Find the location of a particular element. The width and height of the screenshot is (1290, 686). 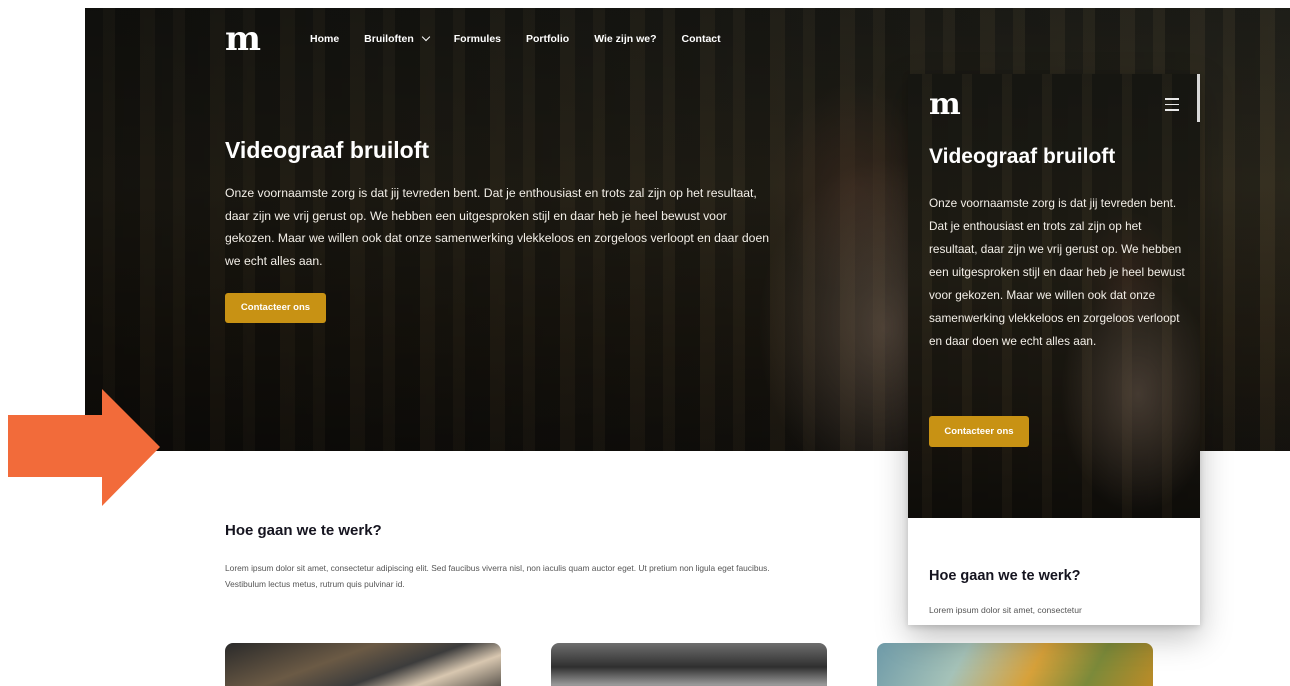

nav-home: Home is located at coordinates (324, 39).